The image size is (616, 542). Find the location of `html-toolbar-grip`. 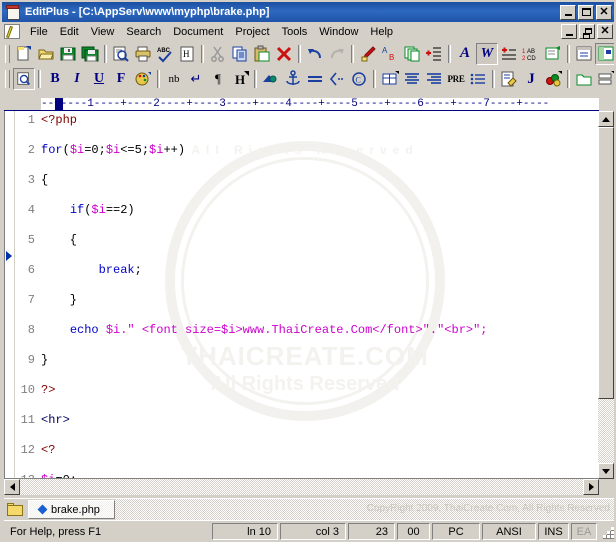

html-toolbar-grip is located at coordinates (7, 79).